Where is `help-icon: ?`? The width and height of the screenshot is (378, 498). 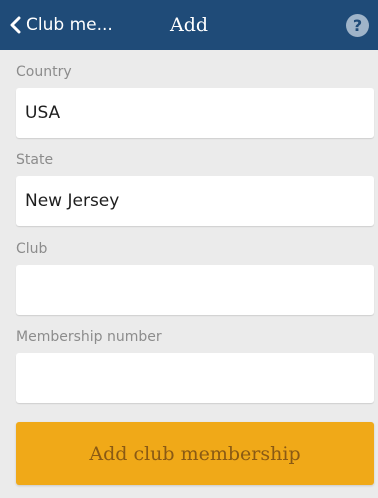 help-icon: ? is located at coordinates (357, 25).